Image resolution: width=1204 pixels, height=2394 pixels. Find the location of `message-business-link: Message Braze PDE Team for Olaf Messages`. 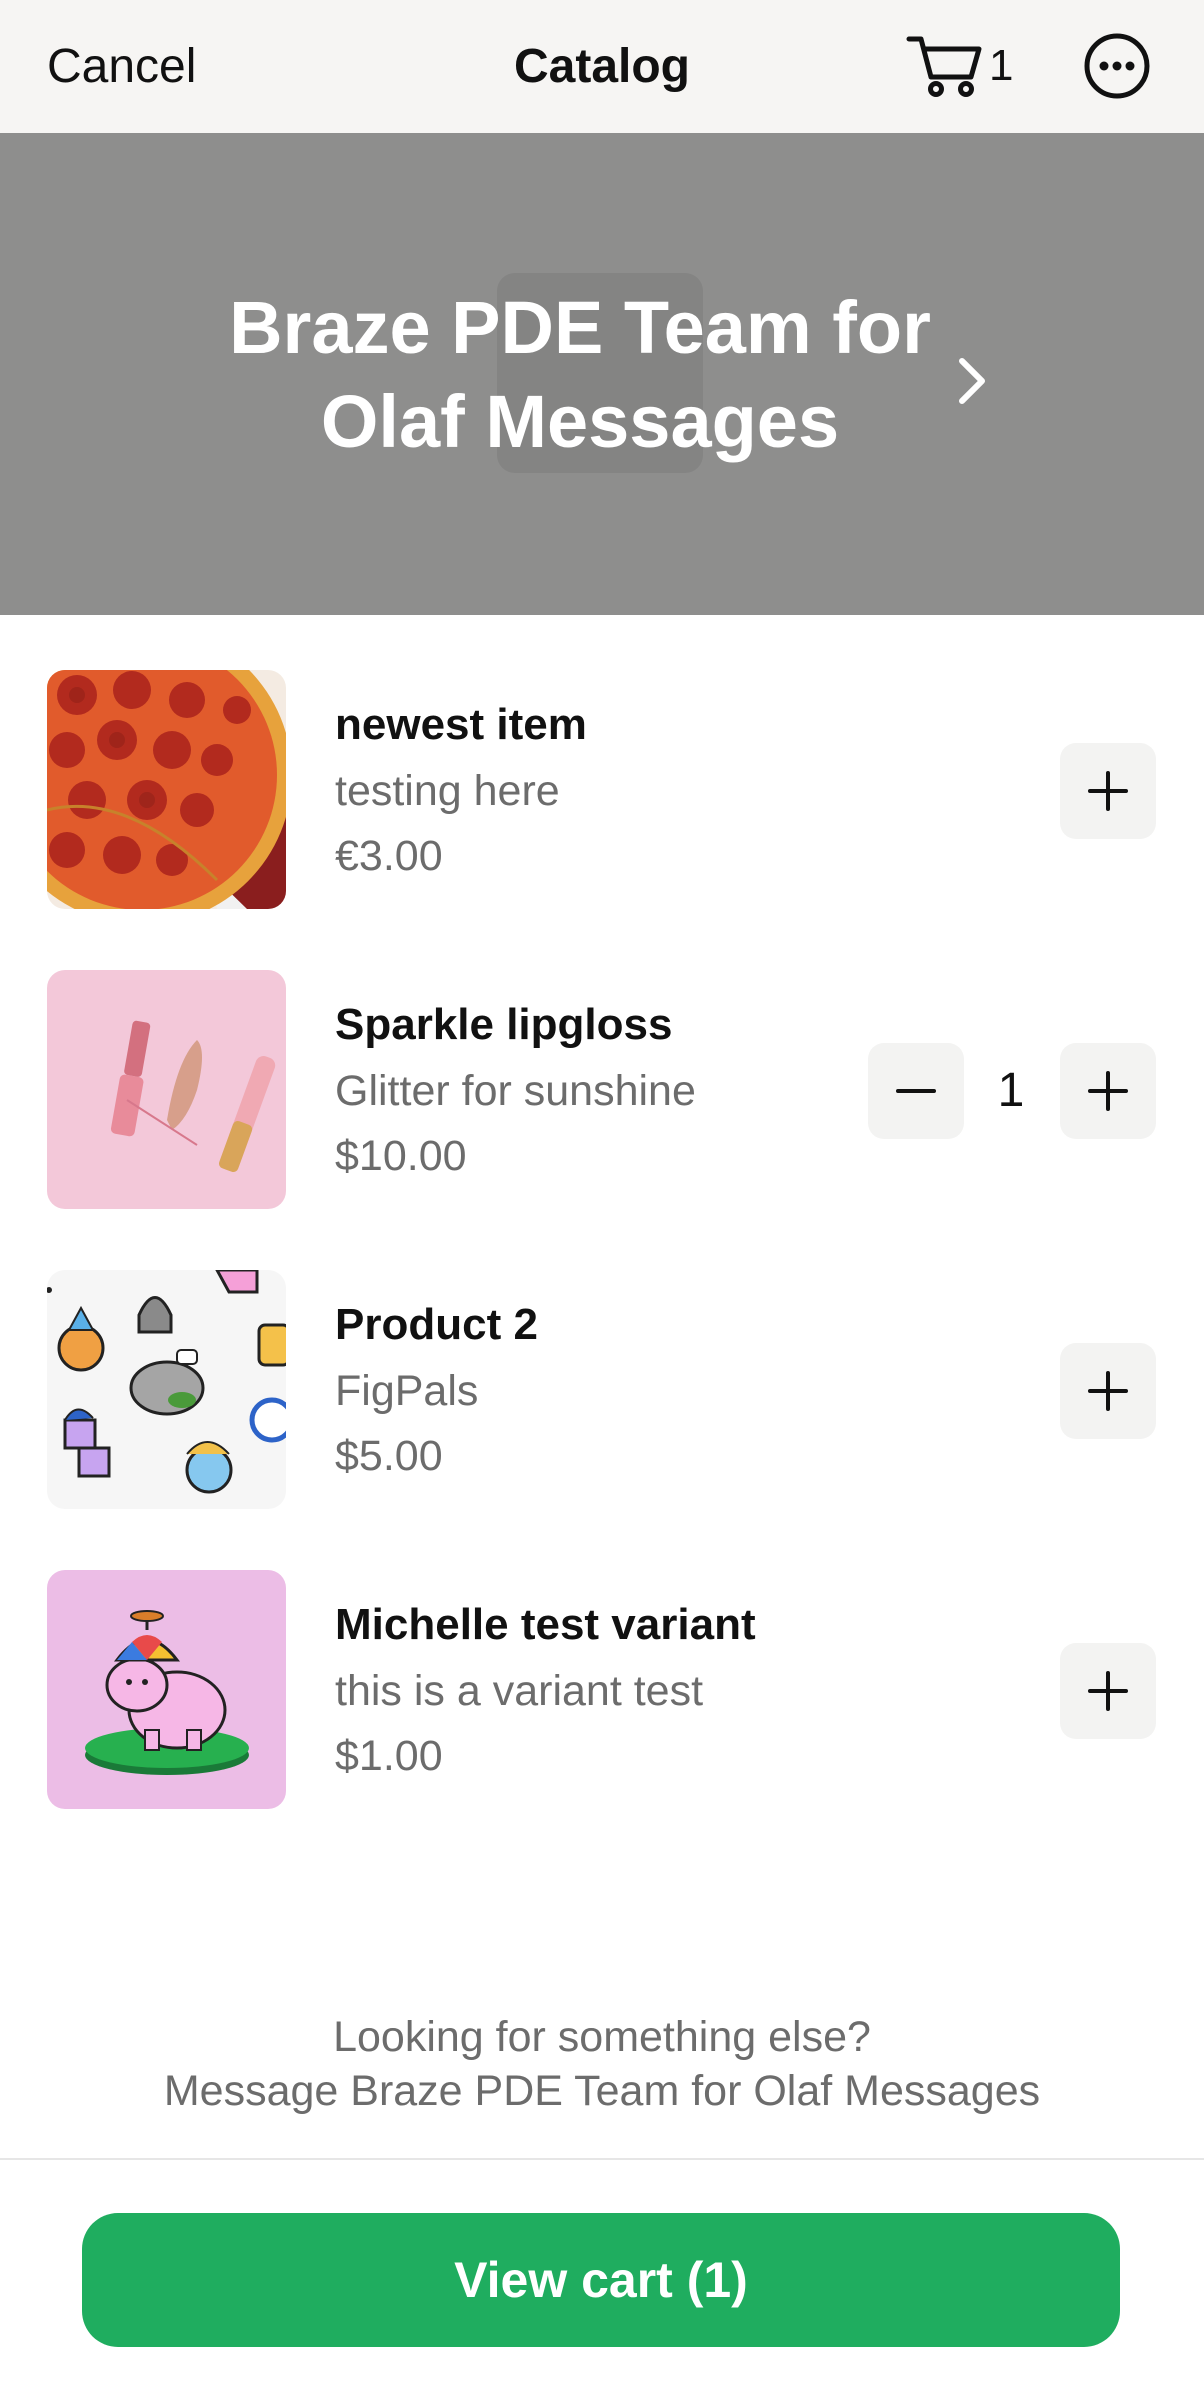

message-business-link: Message Braze PDE Team for Olaf Messages is located at coordinates (602, 2091).